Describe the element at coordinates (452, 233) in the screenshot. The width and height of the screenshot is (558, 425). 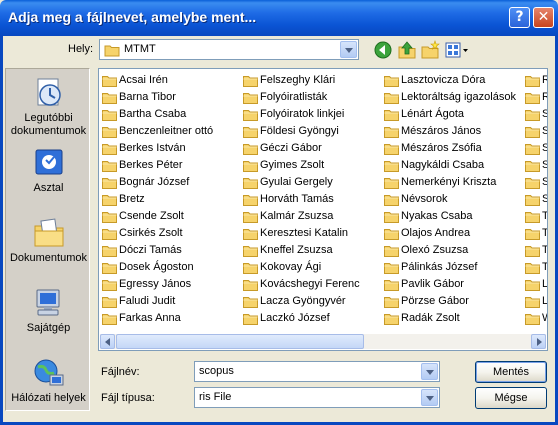
I see `folder-item: Olajos Andrea` at that location.